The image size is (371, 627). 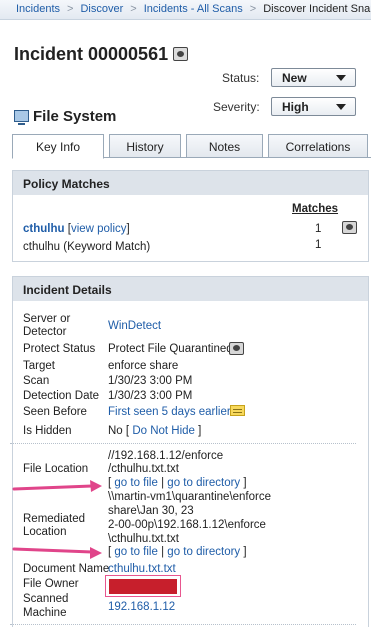 What do you see at coordinates (57, 486) in the screenshot?
I see `arrow-file-location` at bounding box center [57, 486].